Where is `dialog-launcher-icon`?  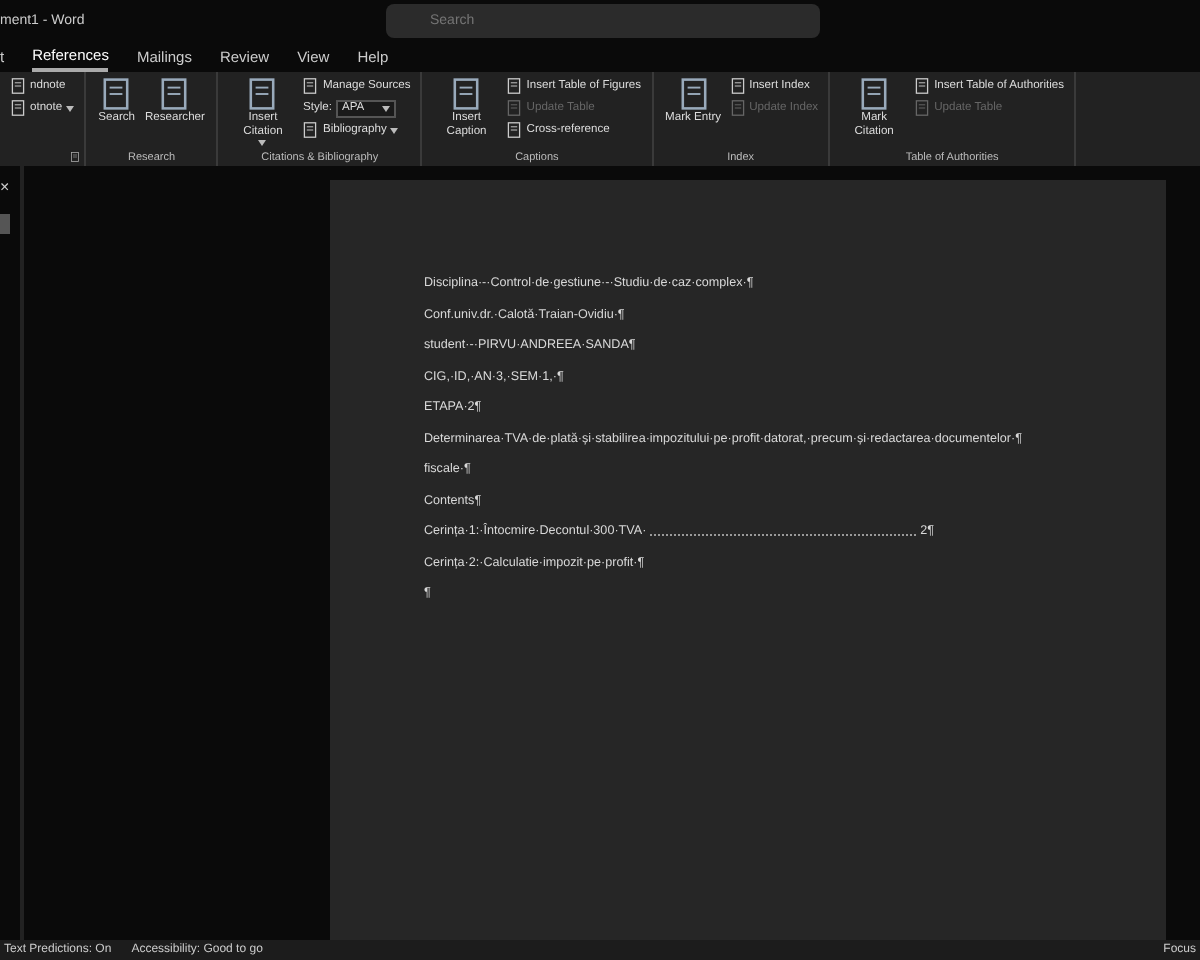 dialog-launcher-icon is located at coordinates (75, 157).